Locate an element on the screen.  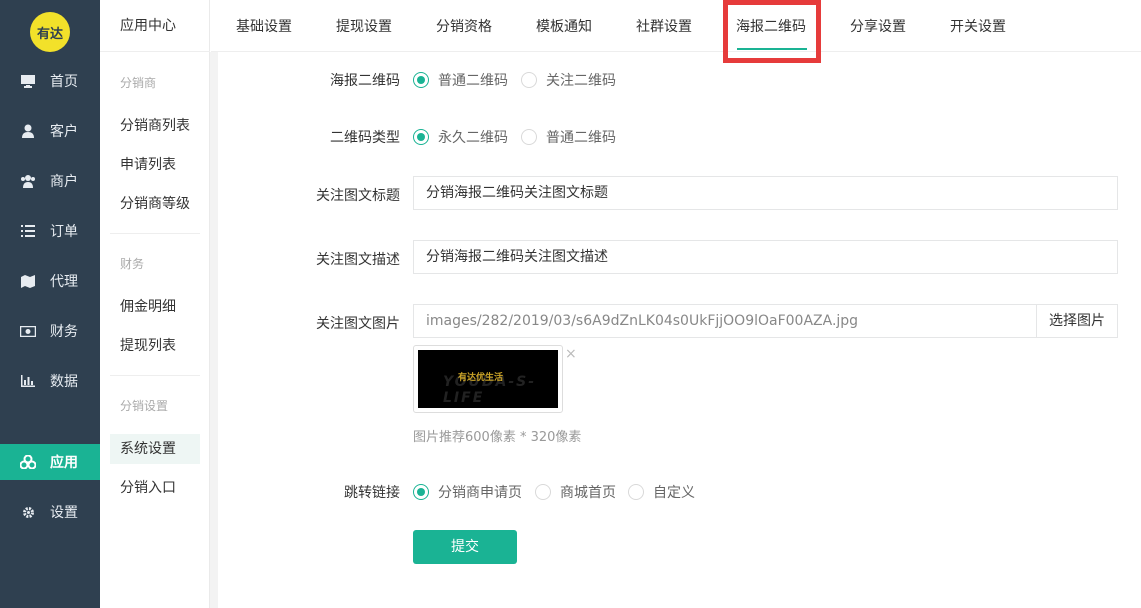
nav-label: 应用 is located at coordinates (64, 463).